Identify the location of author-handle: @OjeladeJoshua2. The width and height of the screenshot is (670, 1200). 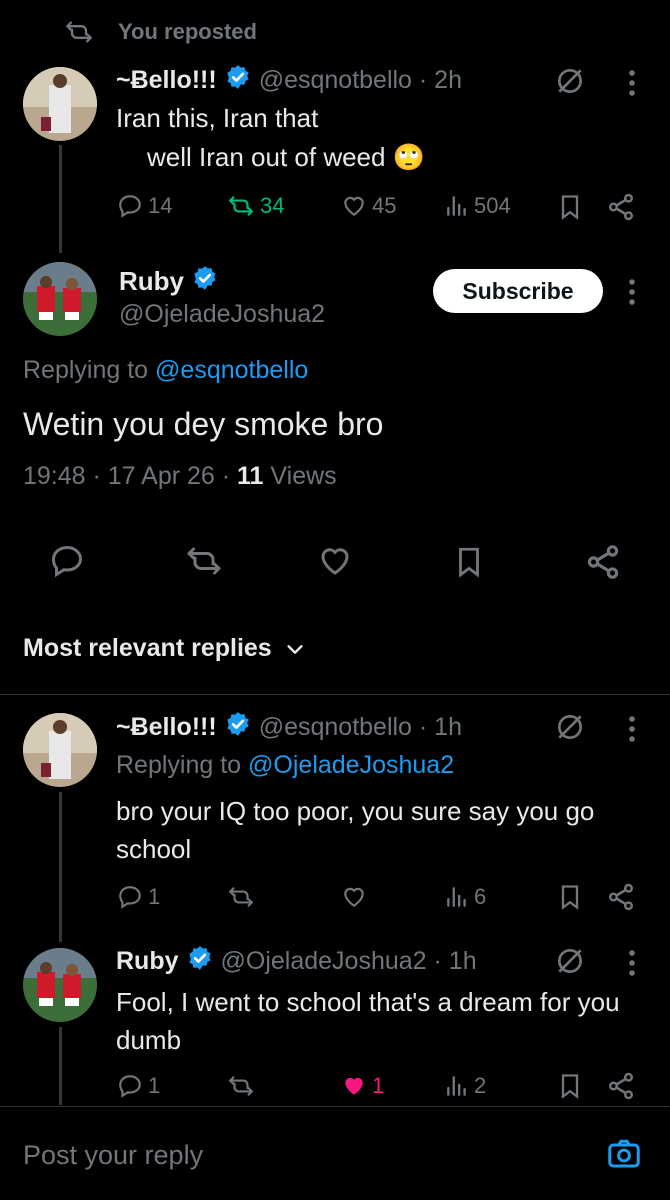
(222, 314).